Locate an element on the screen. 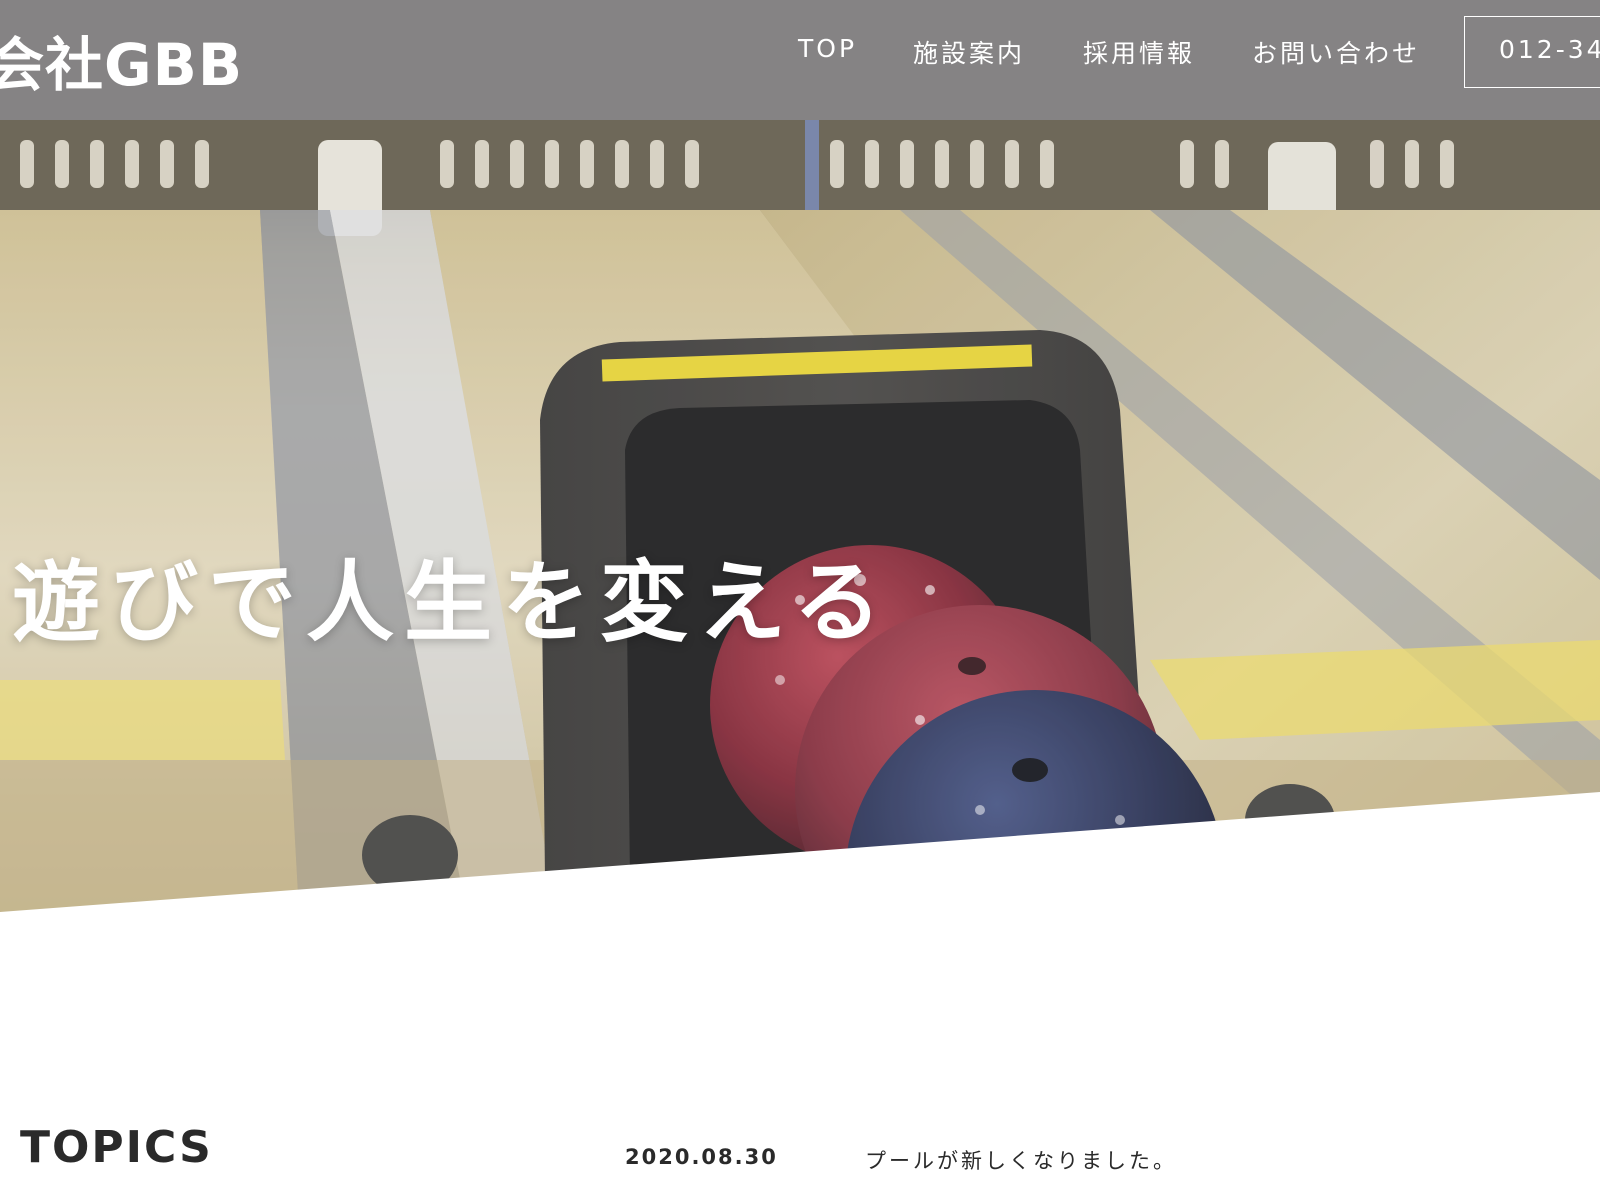  topic-link: プールが新しくなりました。 is located at coordinates (1021, 1160).